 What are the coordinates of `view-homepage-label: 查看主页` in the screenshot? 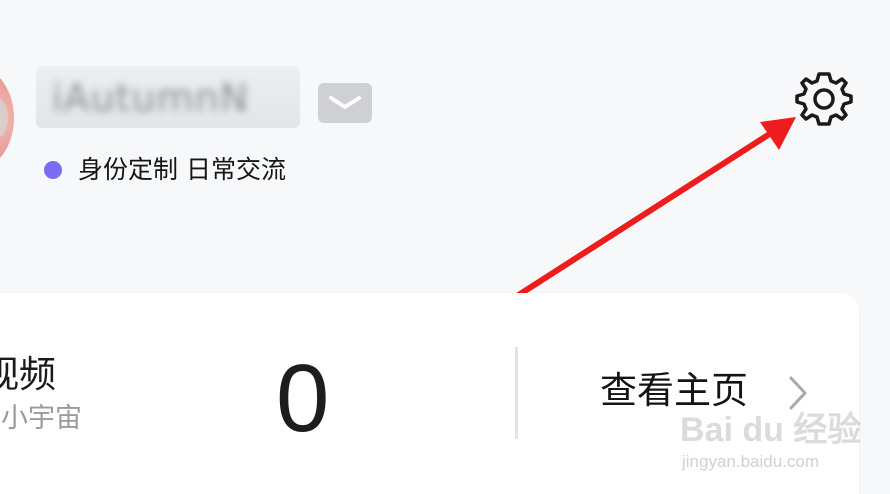 It's located at (674, 390).